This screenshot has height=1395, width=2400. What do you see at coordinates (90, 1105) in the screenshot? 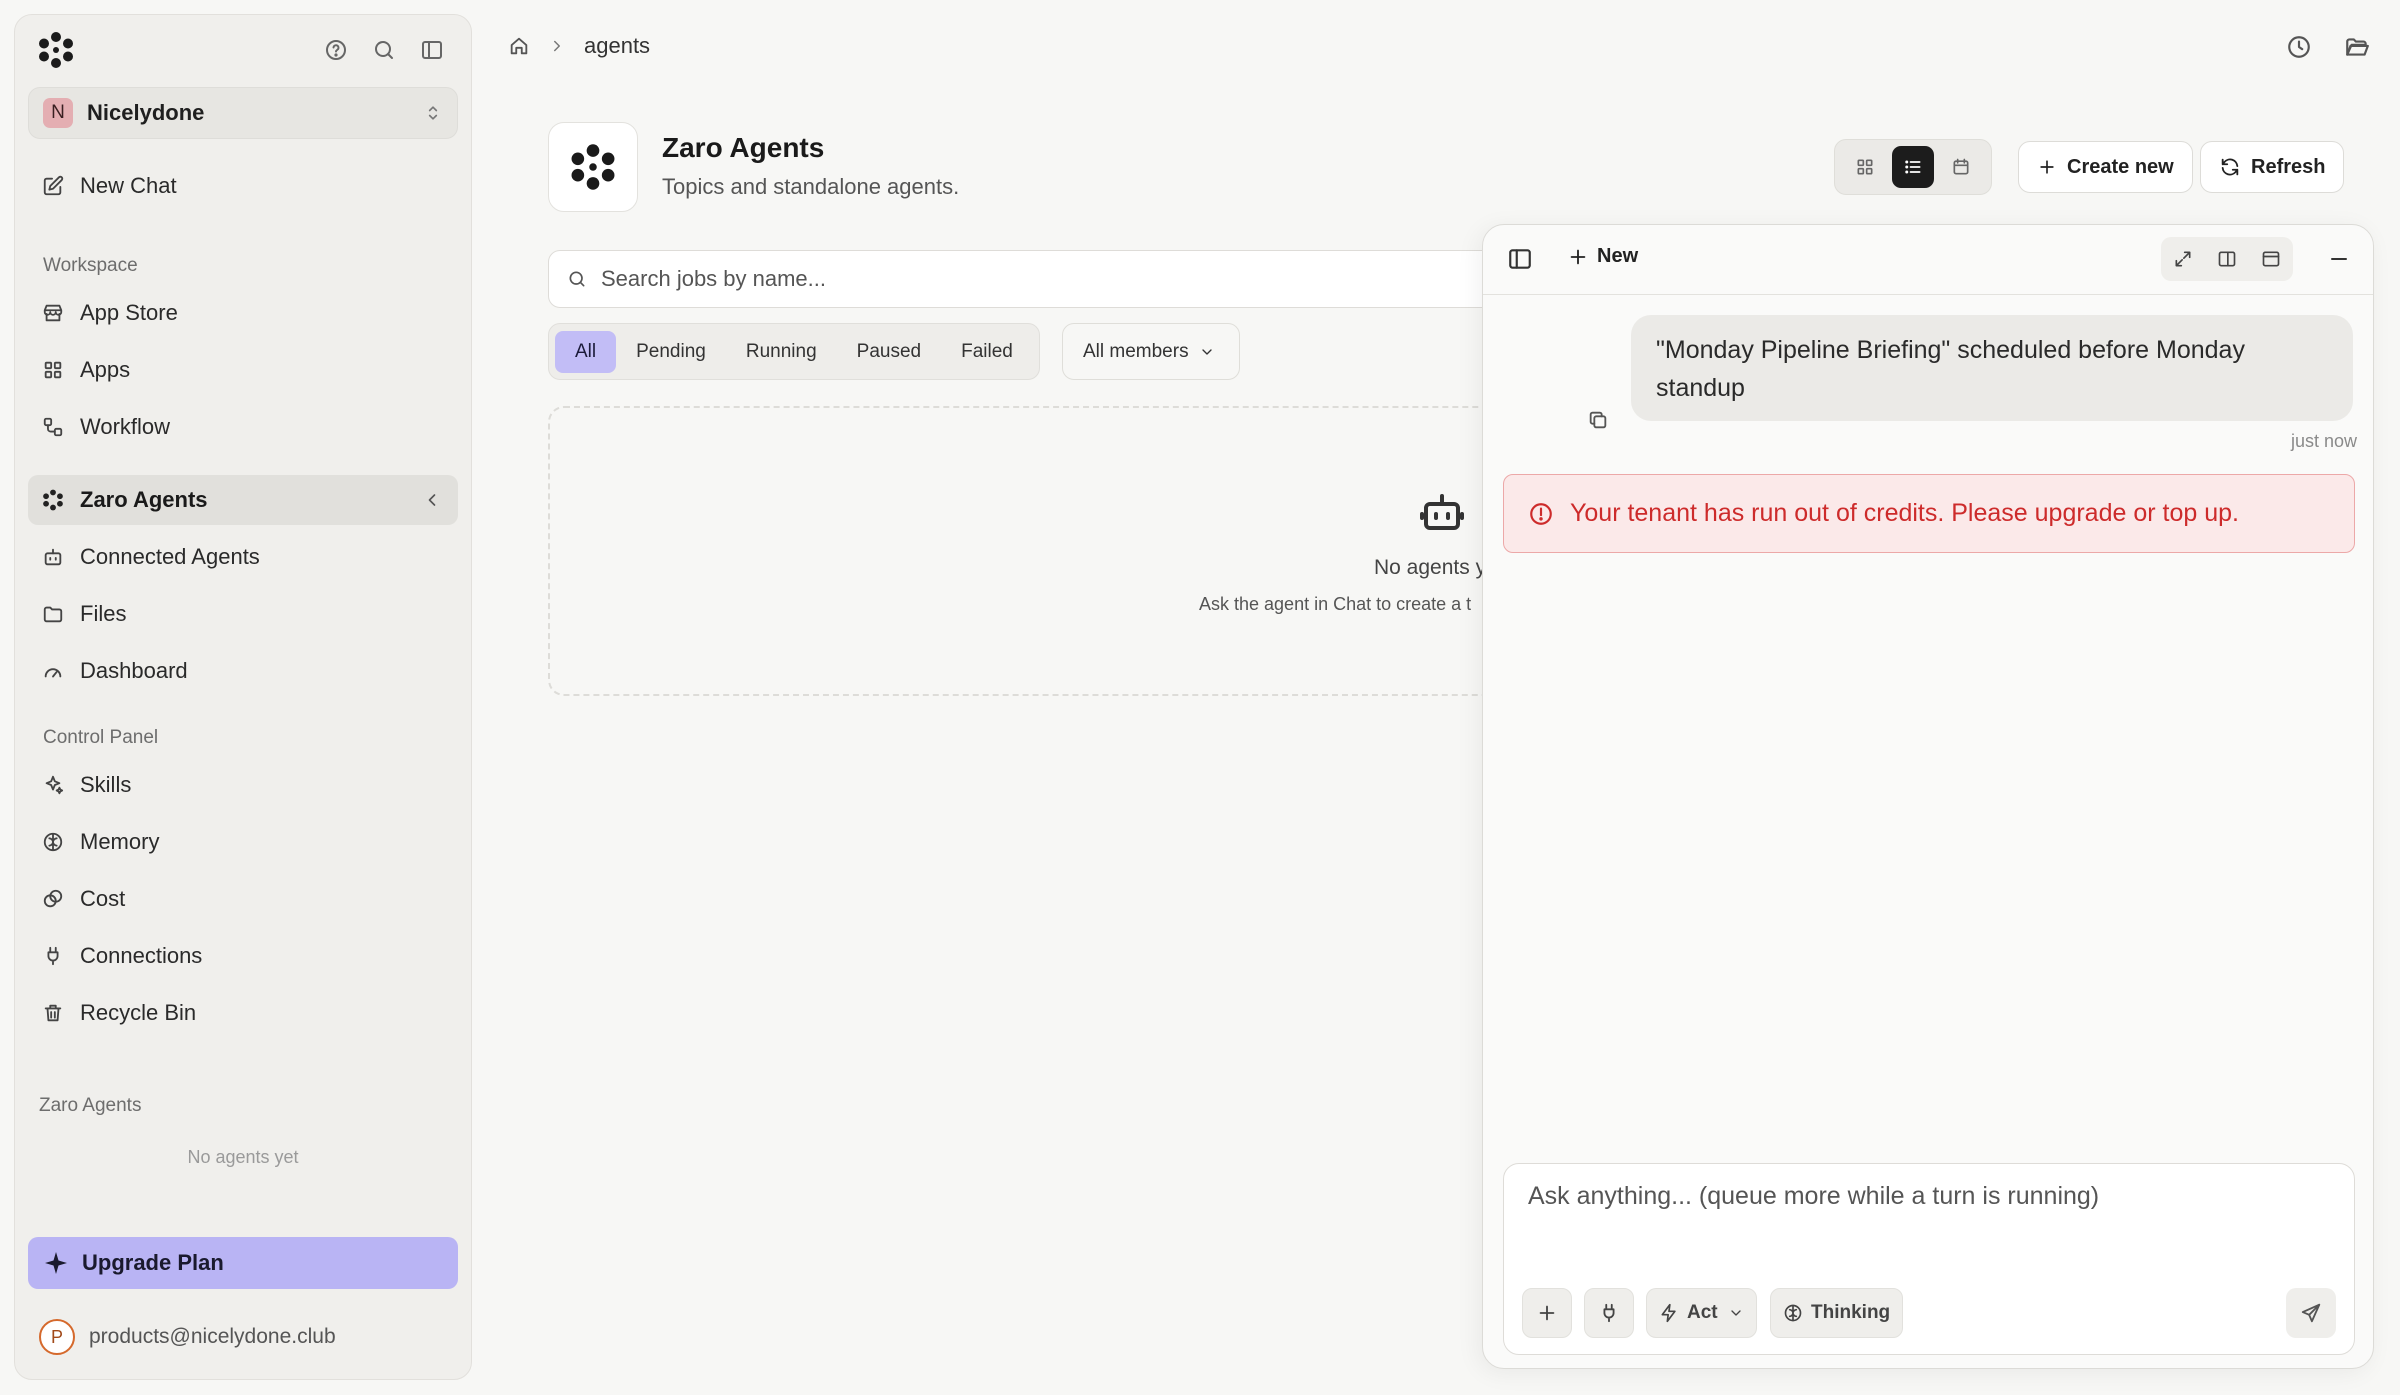
I see `zaro-agents-section-label: Zaro Agents` at bounding box center [90, 1105].